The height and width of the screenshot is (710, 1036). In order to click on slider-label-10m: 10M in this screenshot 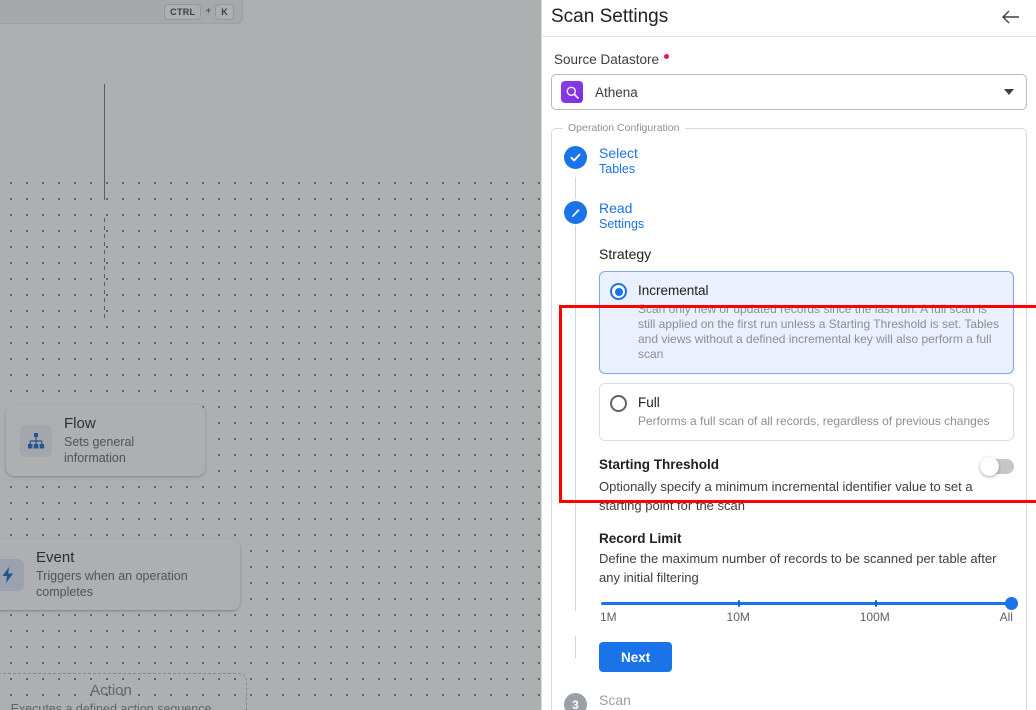, I will do `click(738, 617)`.